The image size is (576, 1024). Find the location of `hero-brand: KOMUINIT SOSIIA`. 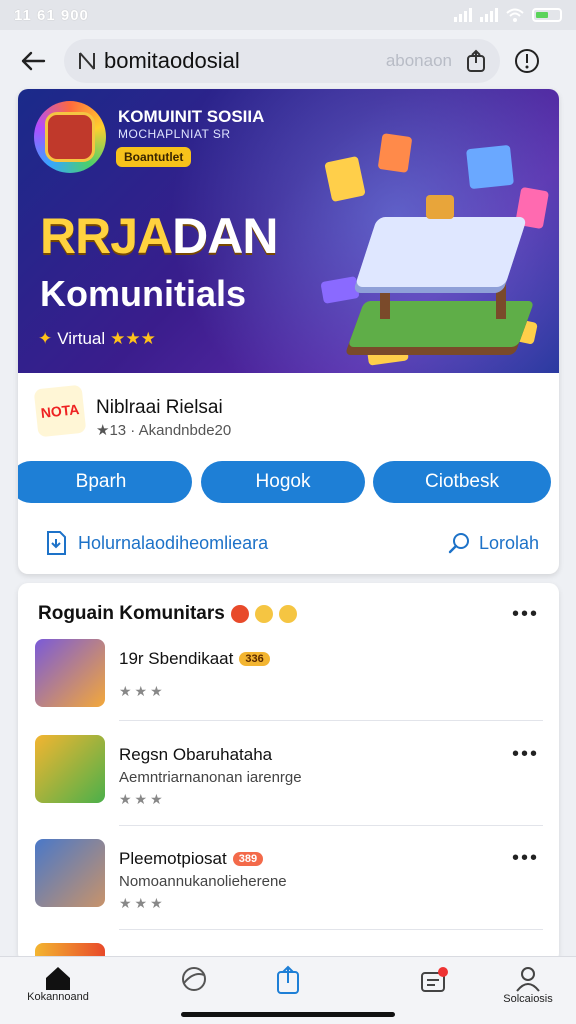

hero-brand: KOMUINIT SOSIIA is located at coordinates (191, 116).